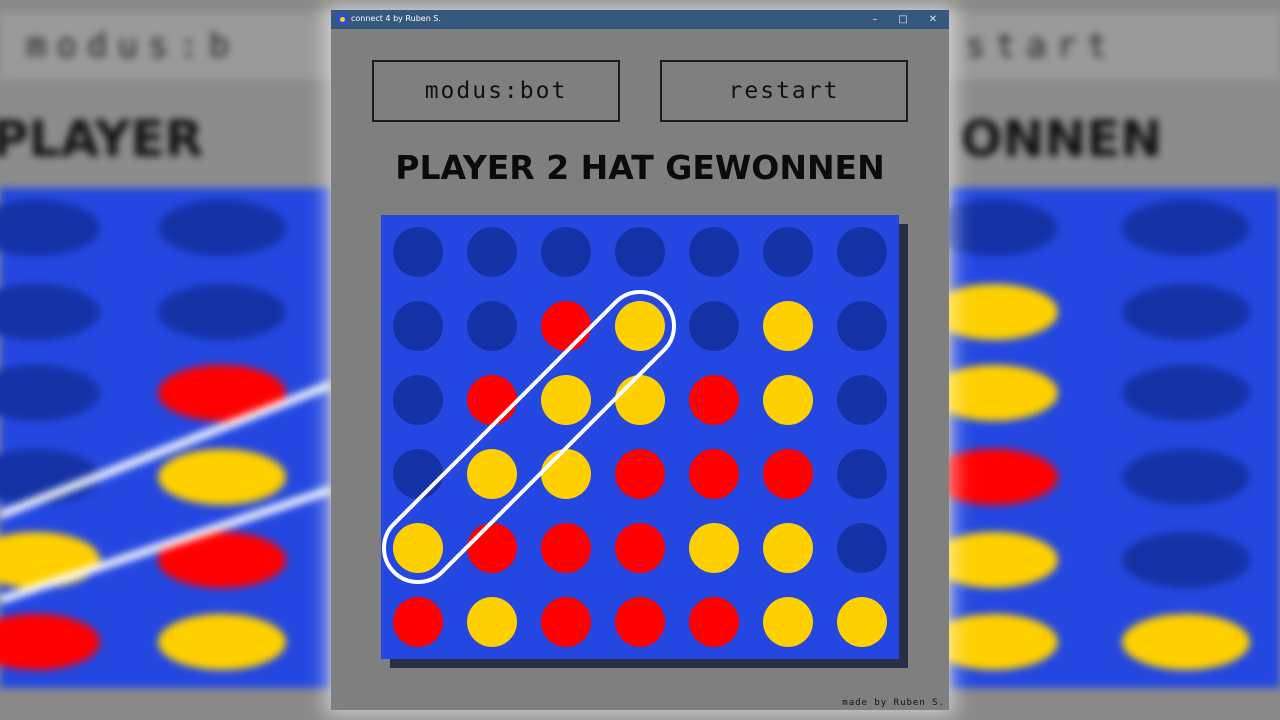 Image resolution: width=1280 pixels, height=720 pixels. Describe the element at coordinates (994, 477) in the screenshot. I see `bg-disc-red` at that location.